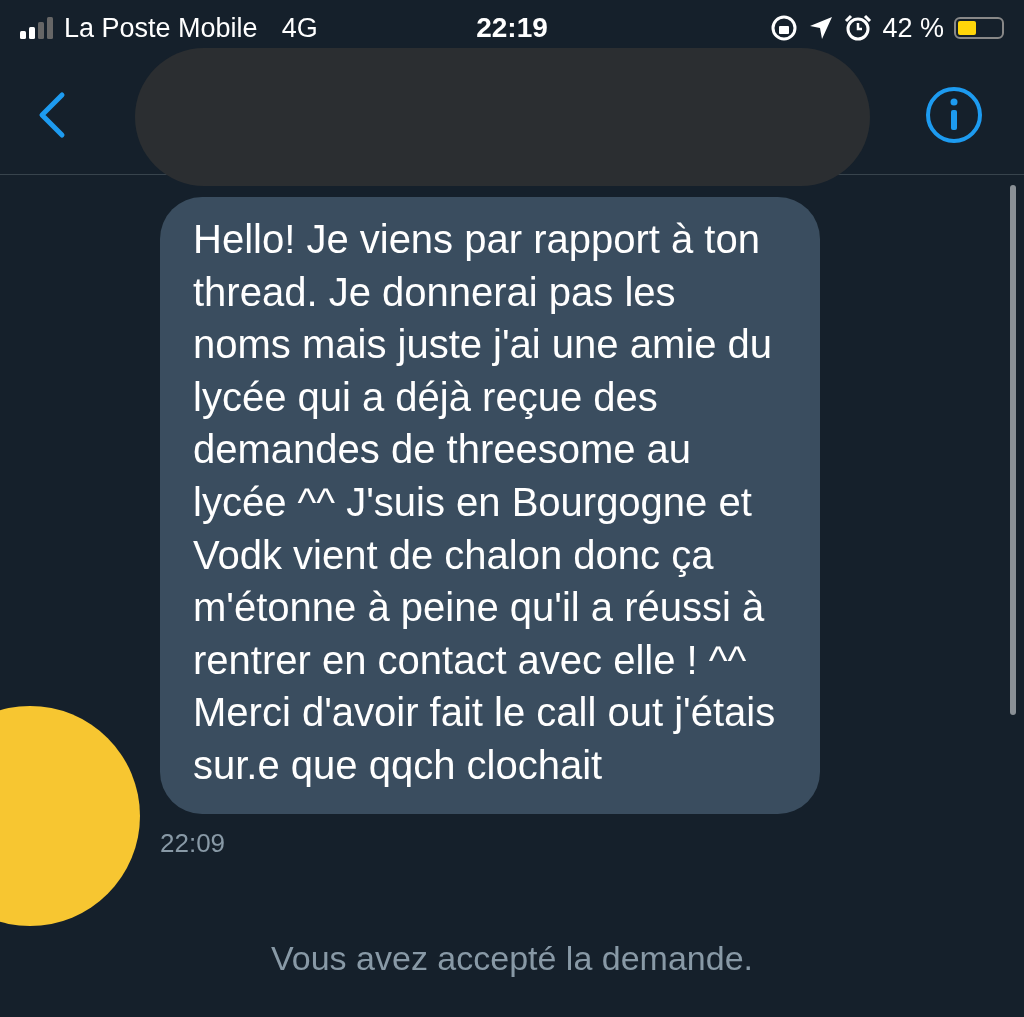 The image size is (1024, 1017). What do you see at coordinates (784, 28) in the screenshot?
I see `rotation-lock-icon` at bounding box center [784, 28].